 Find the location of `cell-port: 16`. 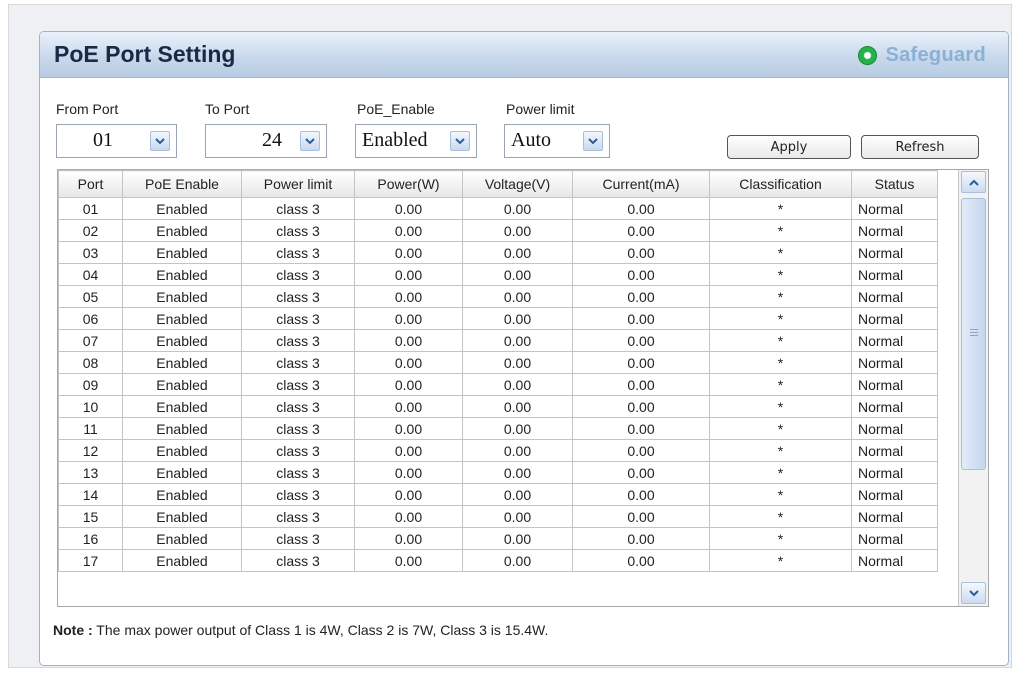

cell-port: 16 is located at coordinates (90, 538).